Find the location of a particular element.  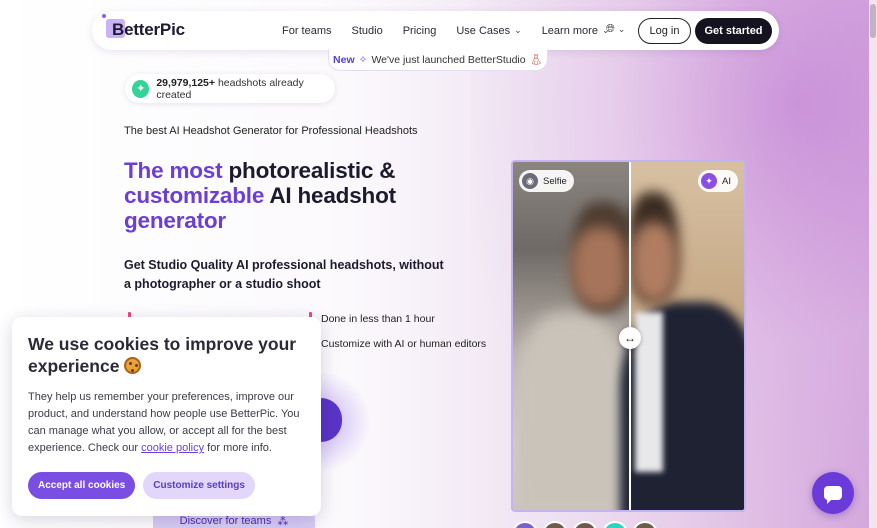

logo-dot is located at coordinates (104, 16).